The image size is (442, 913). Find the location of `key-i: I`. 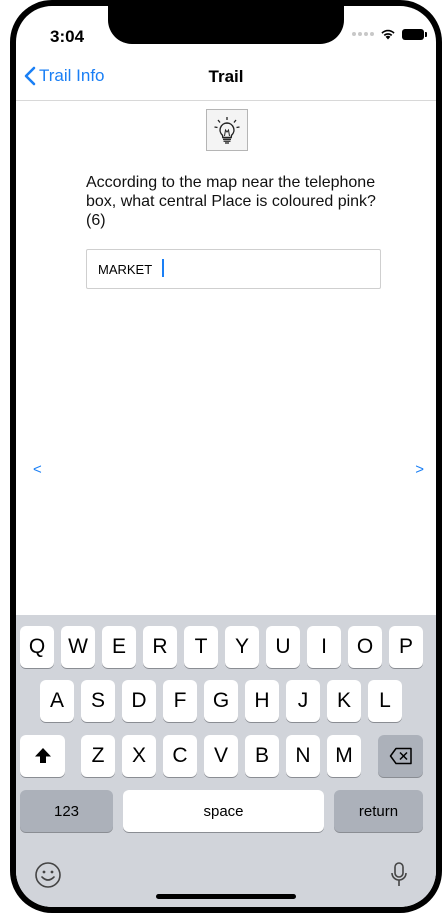

key-i: I is located at coordinates (324, 647).